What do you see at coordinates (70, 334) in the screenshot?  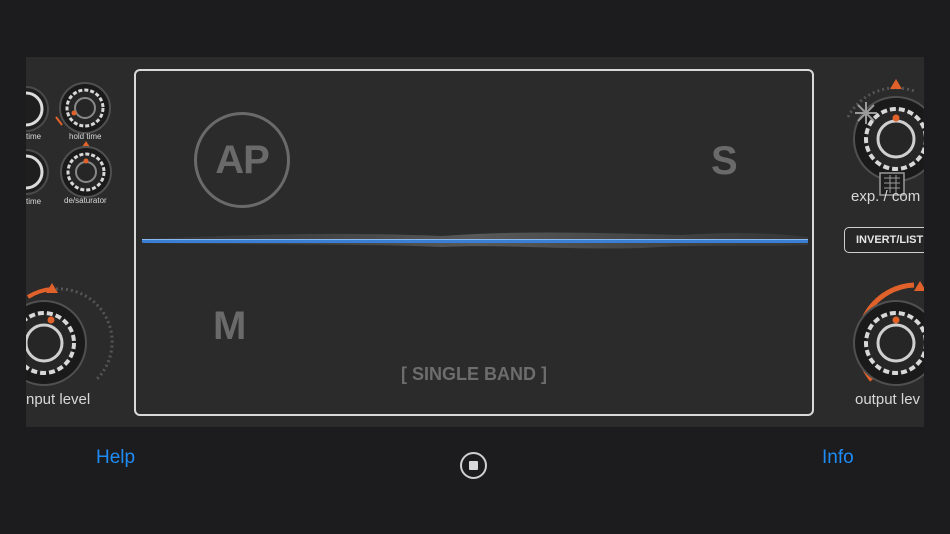 I see `input-level-knob` at bounding box center [70, 334].